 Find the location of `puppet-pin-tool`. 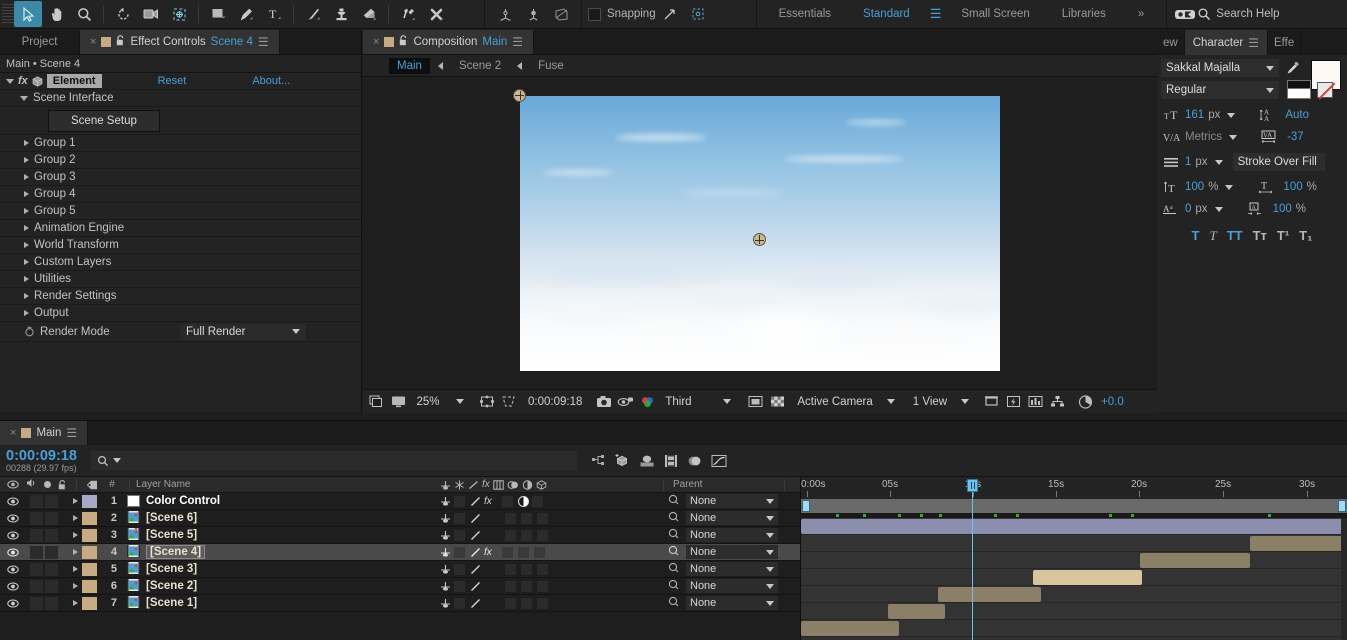

puppet-pin-tool is located at coordinates (436, 14).